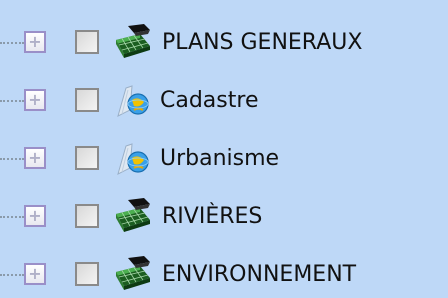 This screenshot has width=448, height=298. Describe the element at coordinates (262, 43) in the screenshot. I see `layer-label: PLANS GENERAUX` at that location.